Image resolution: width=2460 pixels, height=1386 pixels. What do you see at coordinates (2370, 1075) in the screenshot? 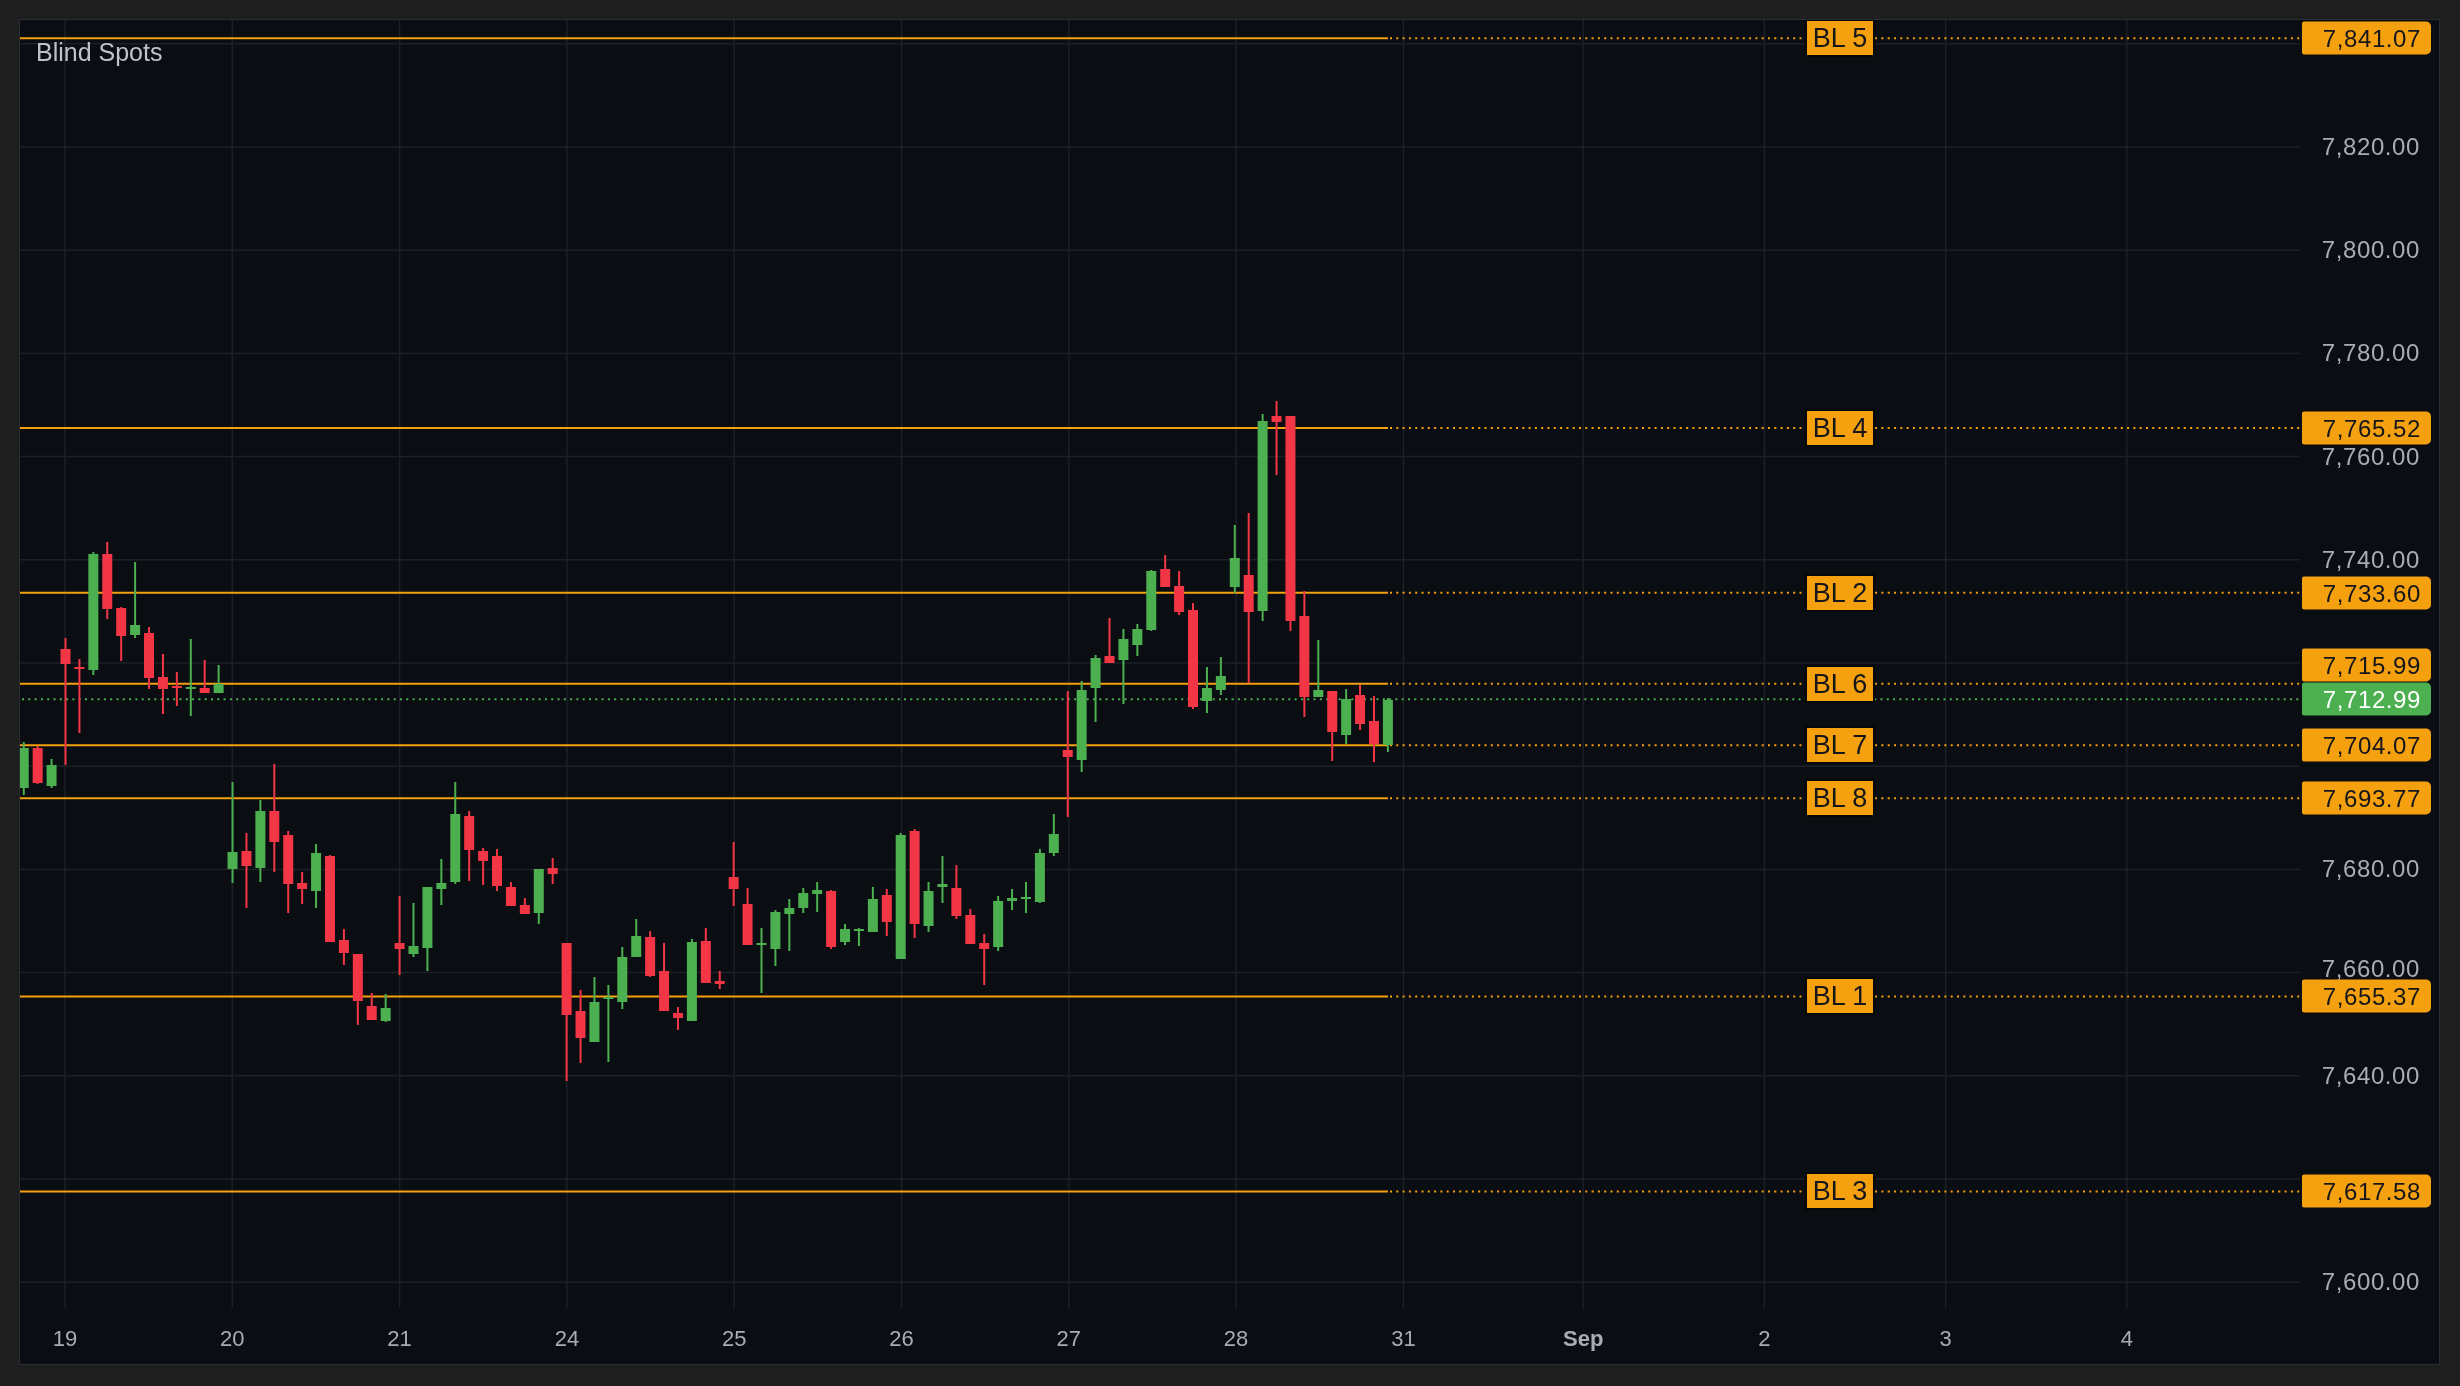
I see `price-axis-label: 7,640.00` at bounding box center [2370, 1075].